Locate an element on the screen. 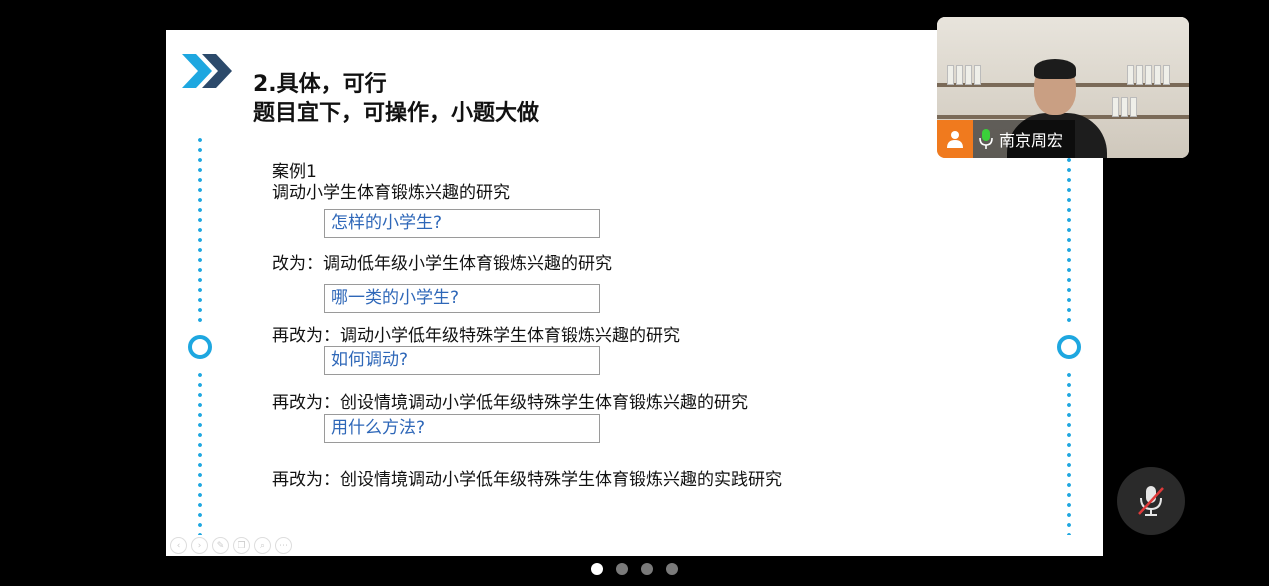 This screenshot has height=586, width=1269. pen-icon: ✎ is located at coordinates (220, 545).